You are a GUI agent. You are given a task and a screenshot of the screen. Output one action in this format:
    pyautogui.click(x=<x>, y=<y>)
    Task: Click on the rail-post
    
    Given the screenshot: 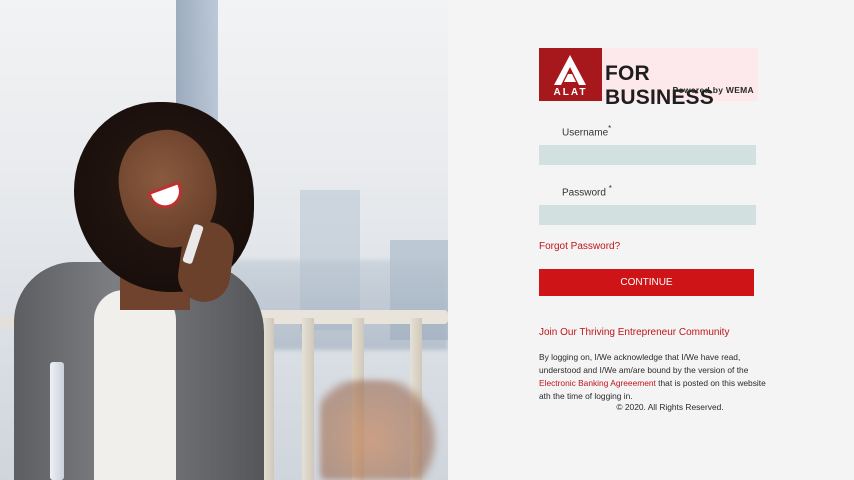 What is the action you would take?
    pyautogui.click(x=308, y=399)
    